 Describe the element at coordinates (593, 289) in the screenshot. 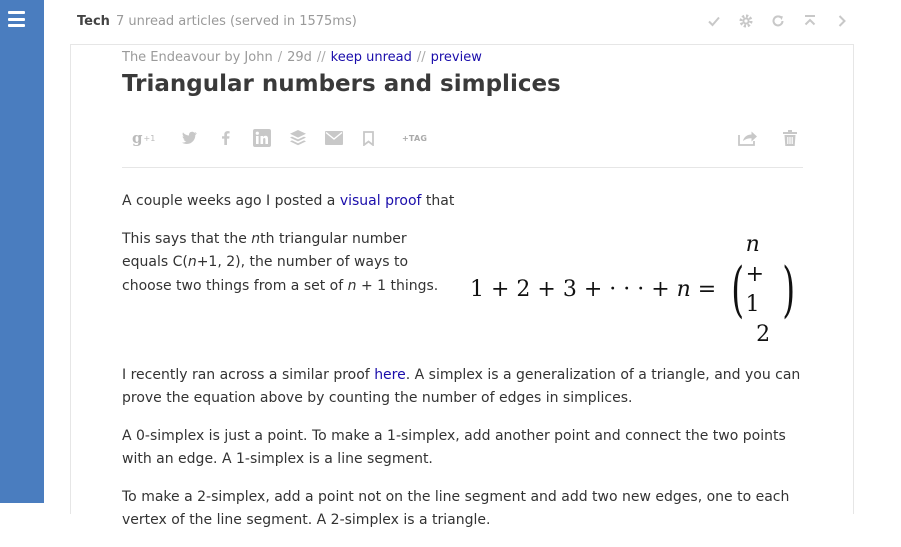

I see `formula-lhs: 1 + 2 + 3 + · · · + n =` at that location.